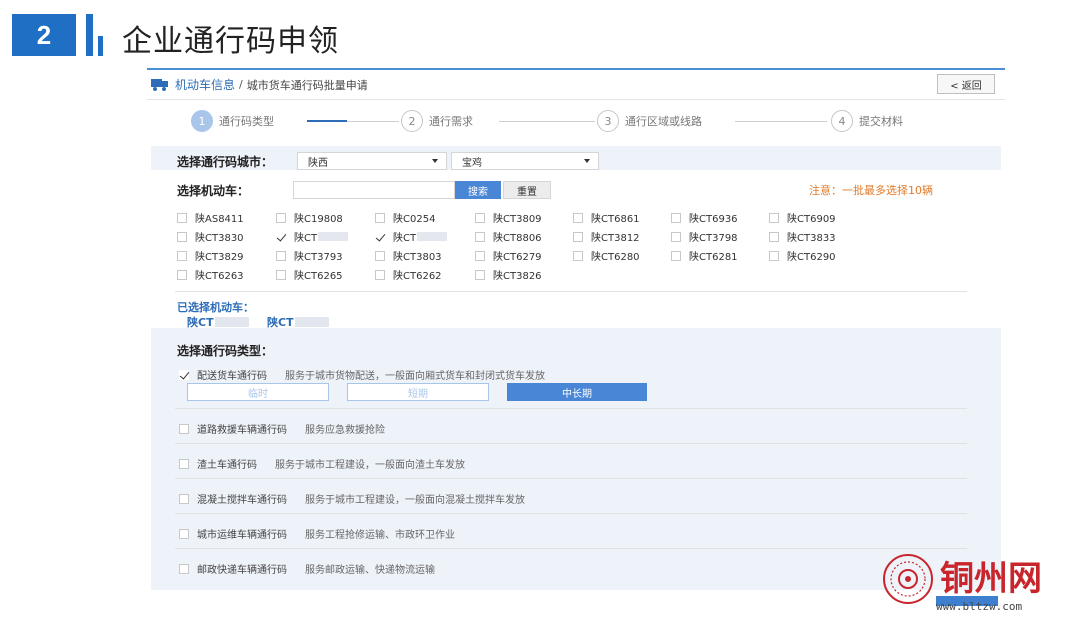  Describe the element at coordinates (517, 257) in the screenshot. I see `vehicle-plate: 陕CT6279` at that location.